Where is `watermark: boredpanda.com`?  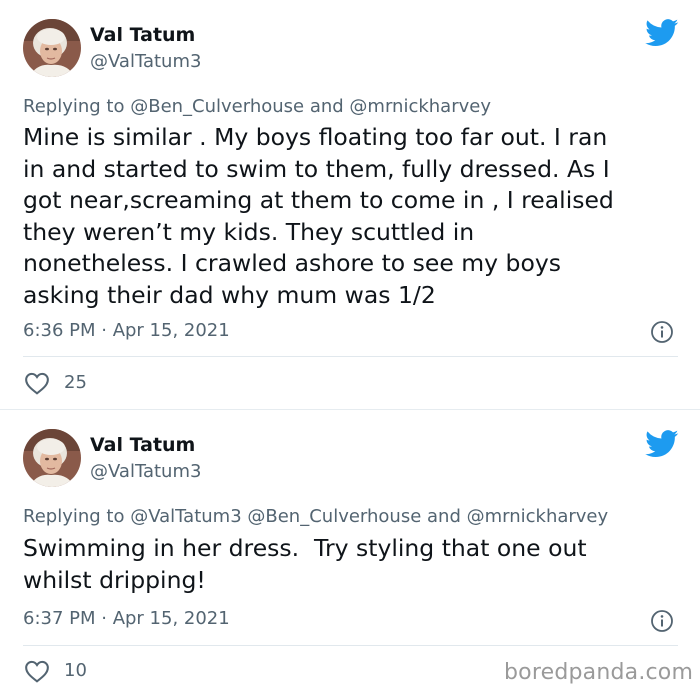
watermark: boredpanda.com is located at coordinates (599, 672).